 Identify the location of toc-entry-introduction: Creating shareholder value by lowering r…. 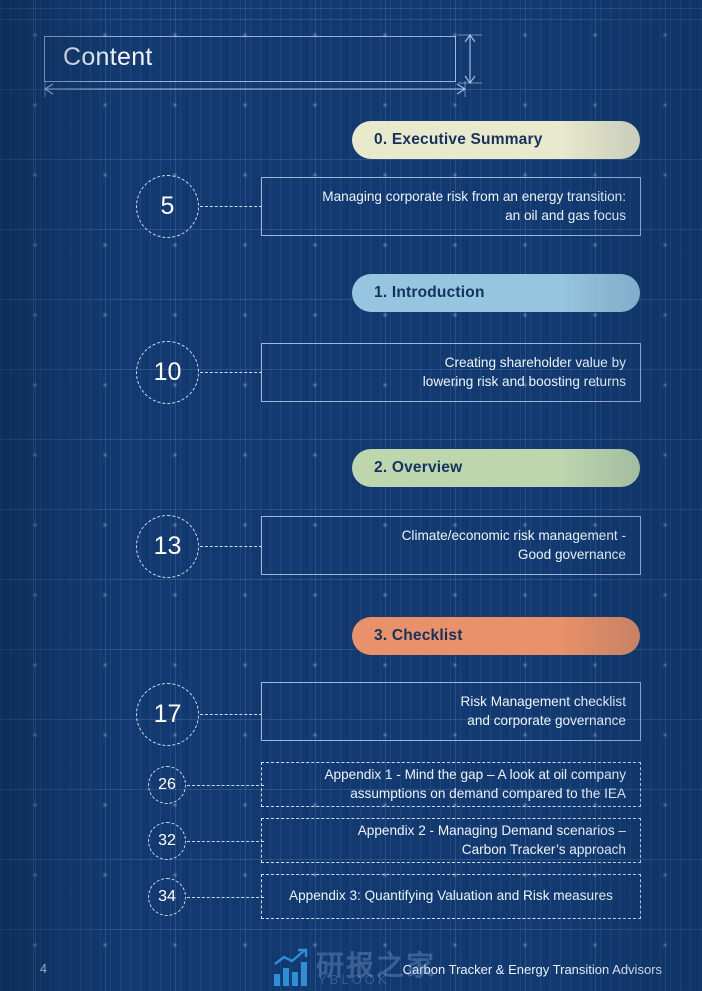
(451, 372).